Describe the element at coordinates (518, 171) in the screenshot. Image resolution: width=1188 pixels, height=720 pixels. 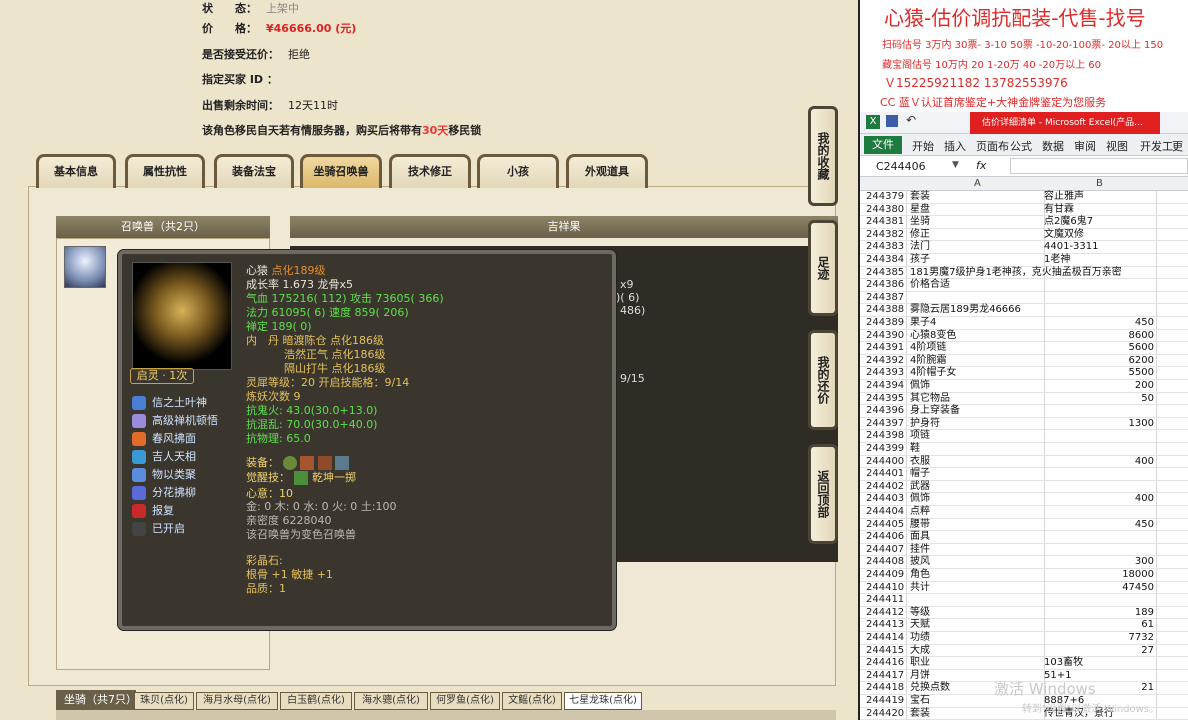
I see `tab-child: 小孩` at that location.